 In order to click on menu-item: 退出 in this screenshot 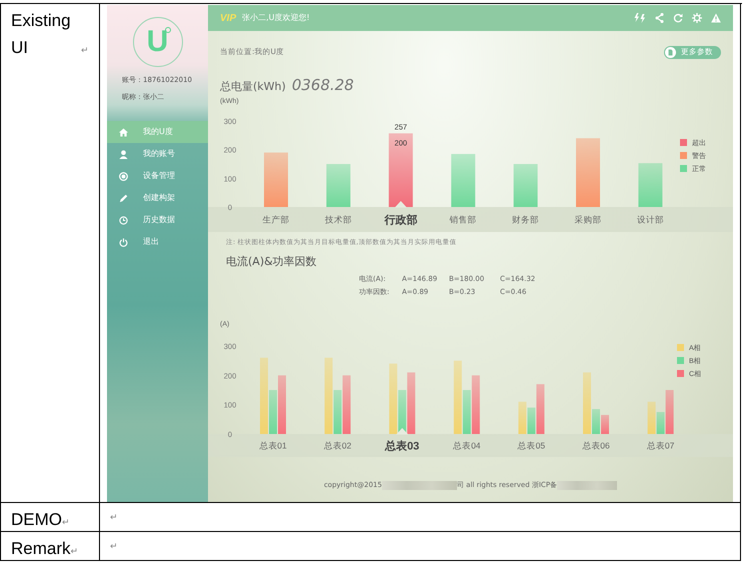, I will do `click(157, 242)`.